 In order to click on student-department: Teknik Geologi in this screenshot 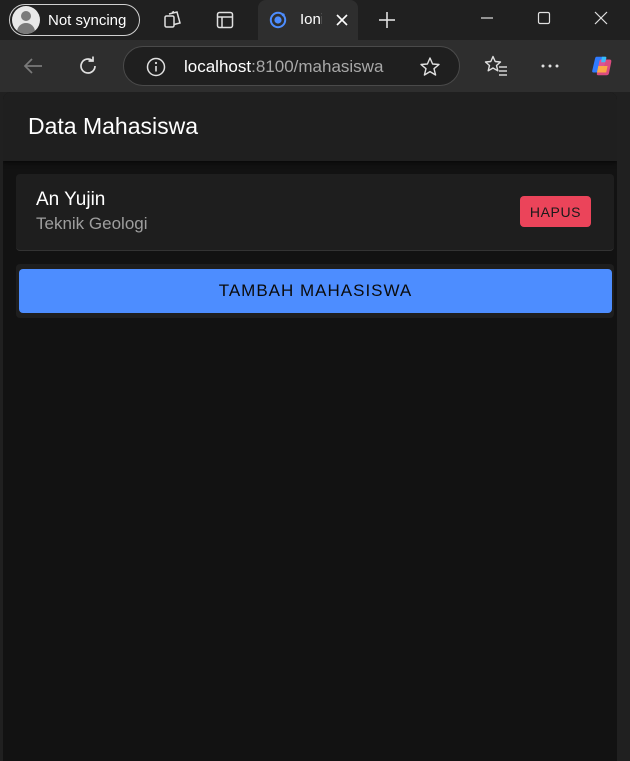, I will do `click(92, 223)`.